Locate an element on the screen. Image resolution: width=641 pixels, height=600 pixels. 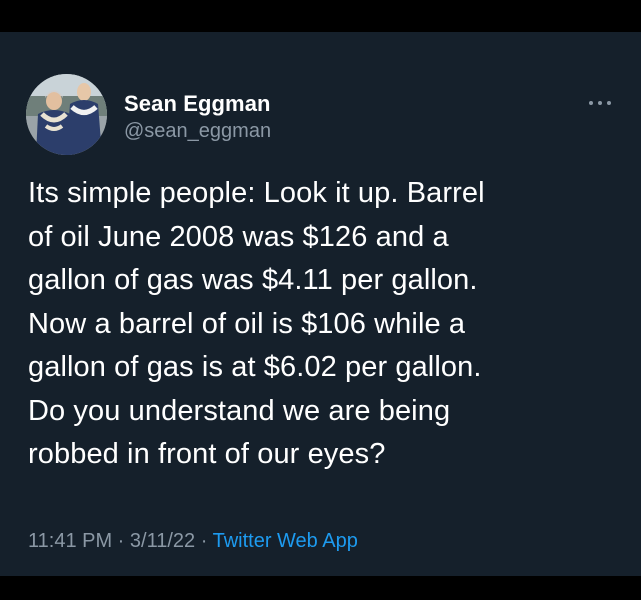
tweet-source-link: Twitter Web App is located at coordinates (285, 541).